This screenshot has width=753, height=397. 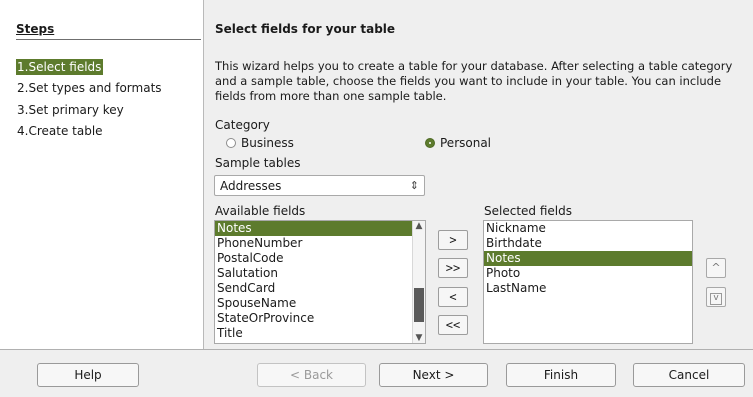 I want to click on selected-fields-list: Nickname Birthdate Notes Photo LastName, so click(x=588, y=282).